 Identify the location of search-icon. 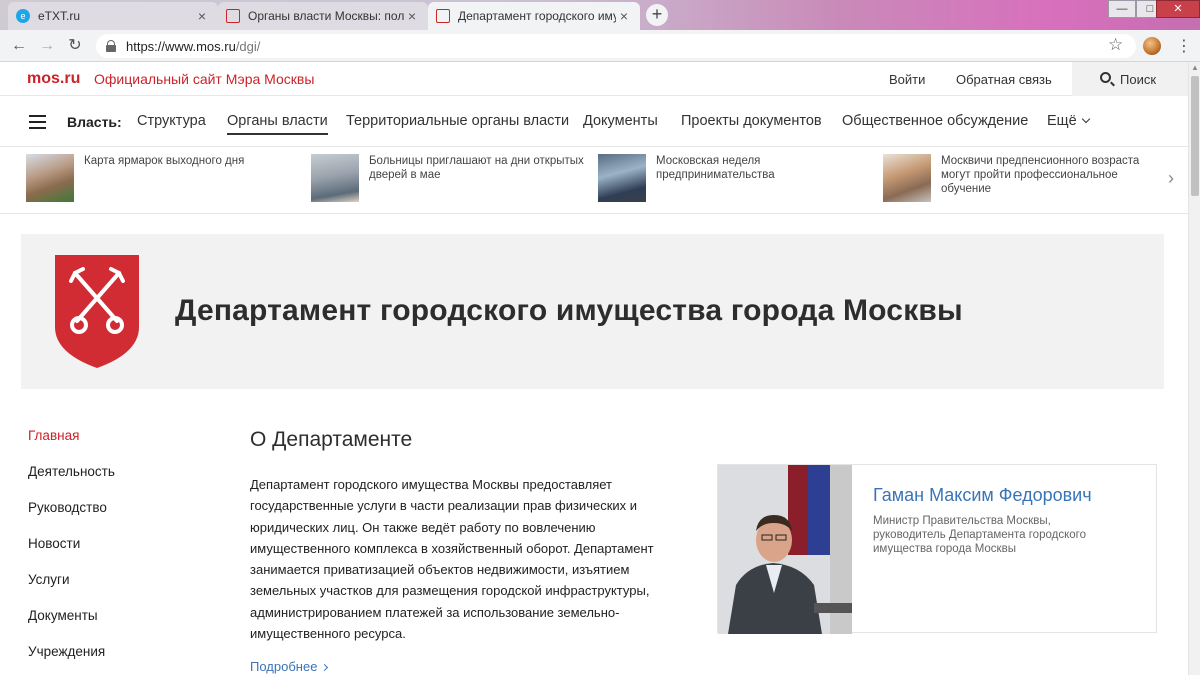
(1105, 77).